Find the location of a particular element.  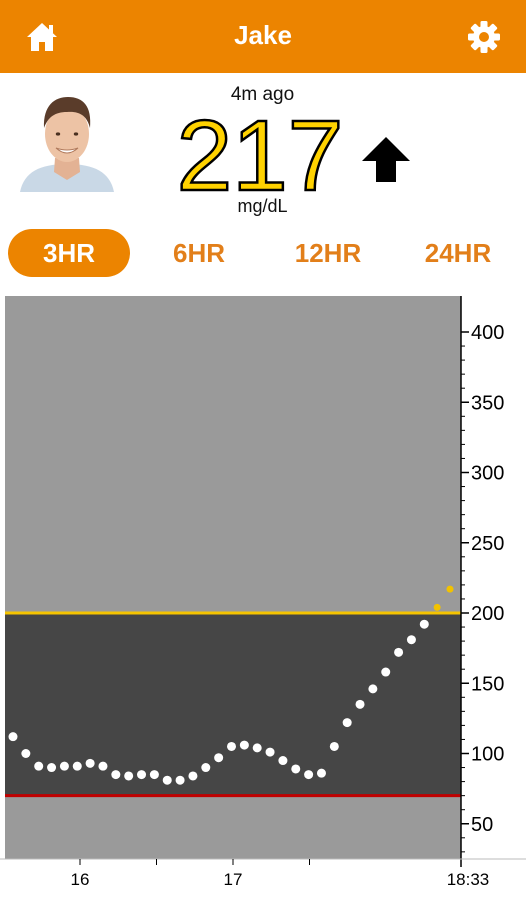

time-range-tabs: 3HR 6HR 12HR 24HR is located at coordinates (263, 254).